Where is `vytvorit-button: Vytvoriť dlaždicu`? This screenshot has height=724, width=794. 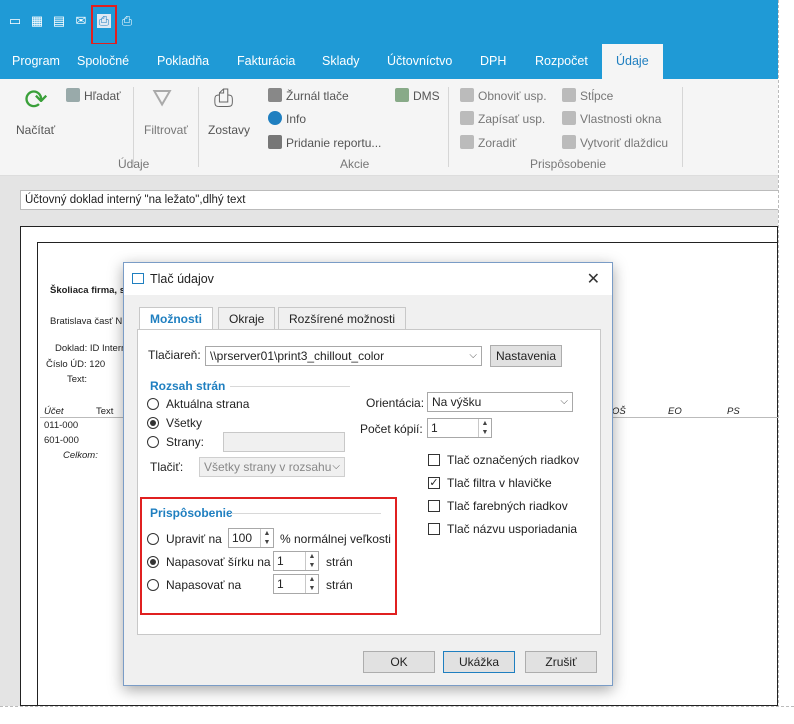 vytvorit-button: Vytvoriť dlaždicu is located at coordinates (615, 142).